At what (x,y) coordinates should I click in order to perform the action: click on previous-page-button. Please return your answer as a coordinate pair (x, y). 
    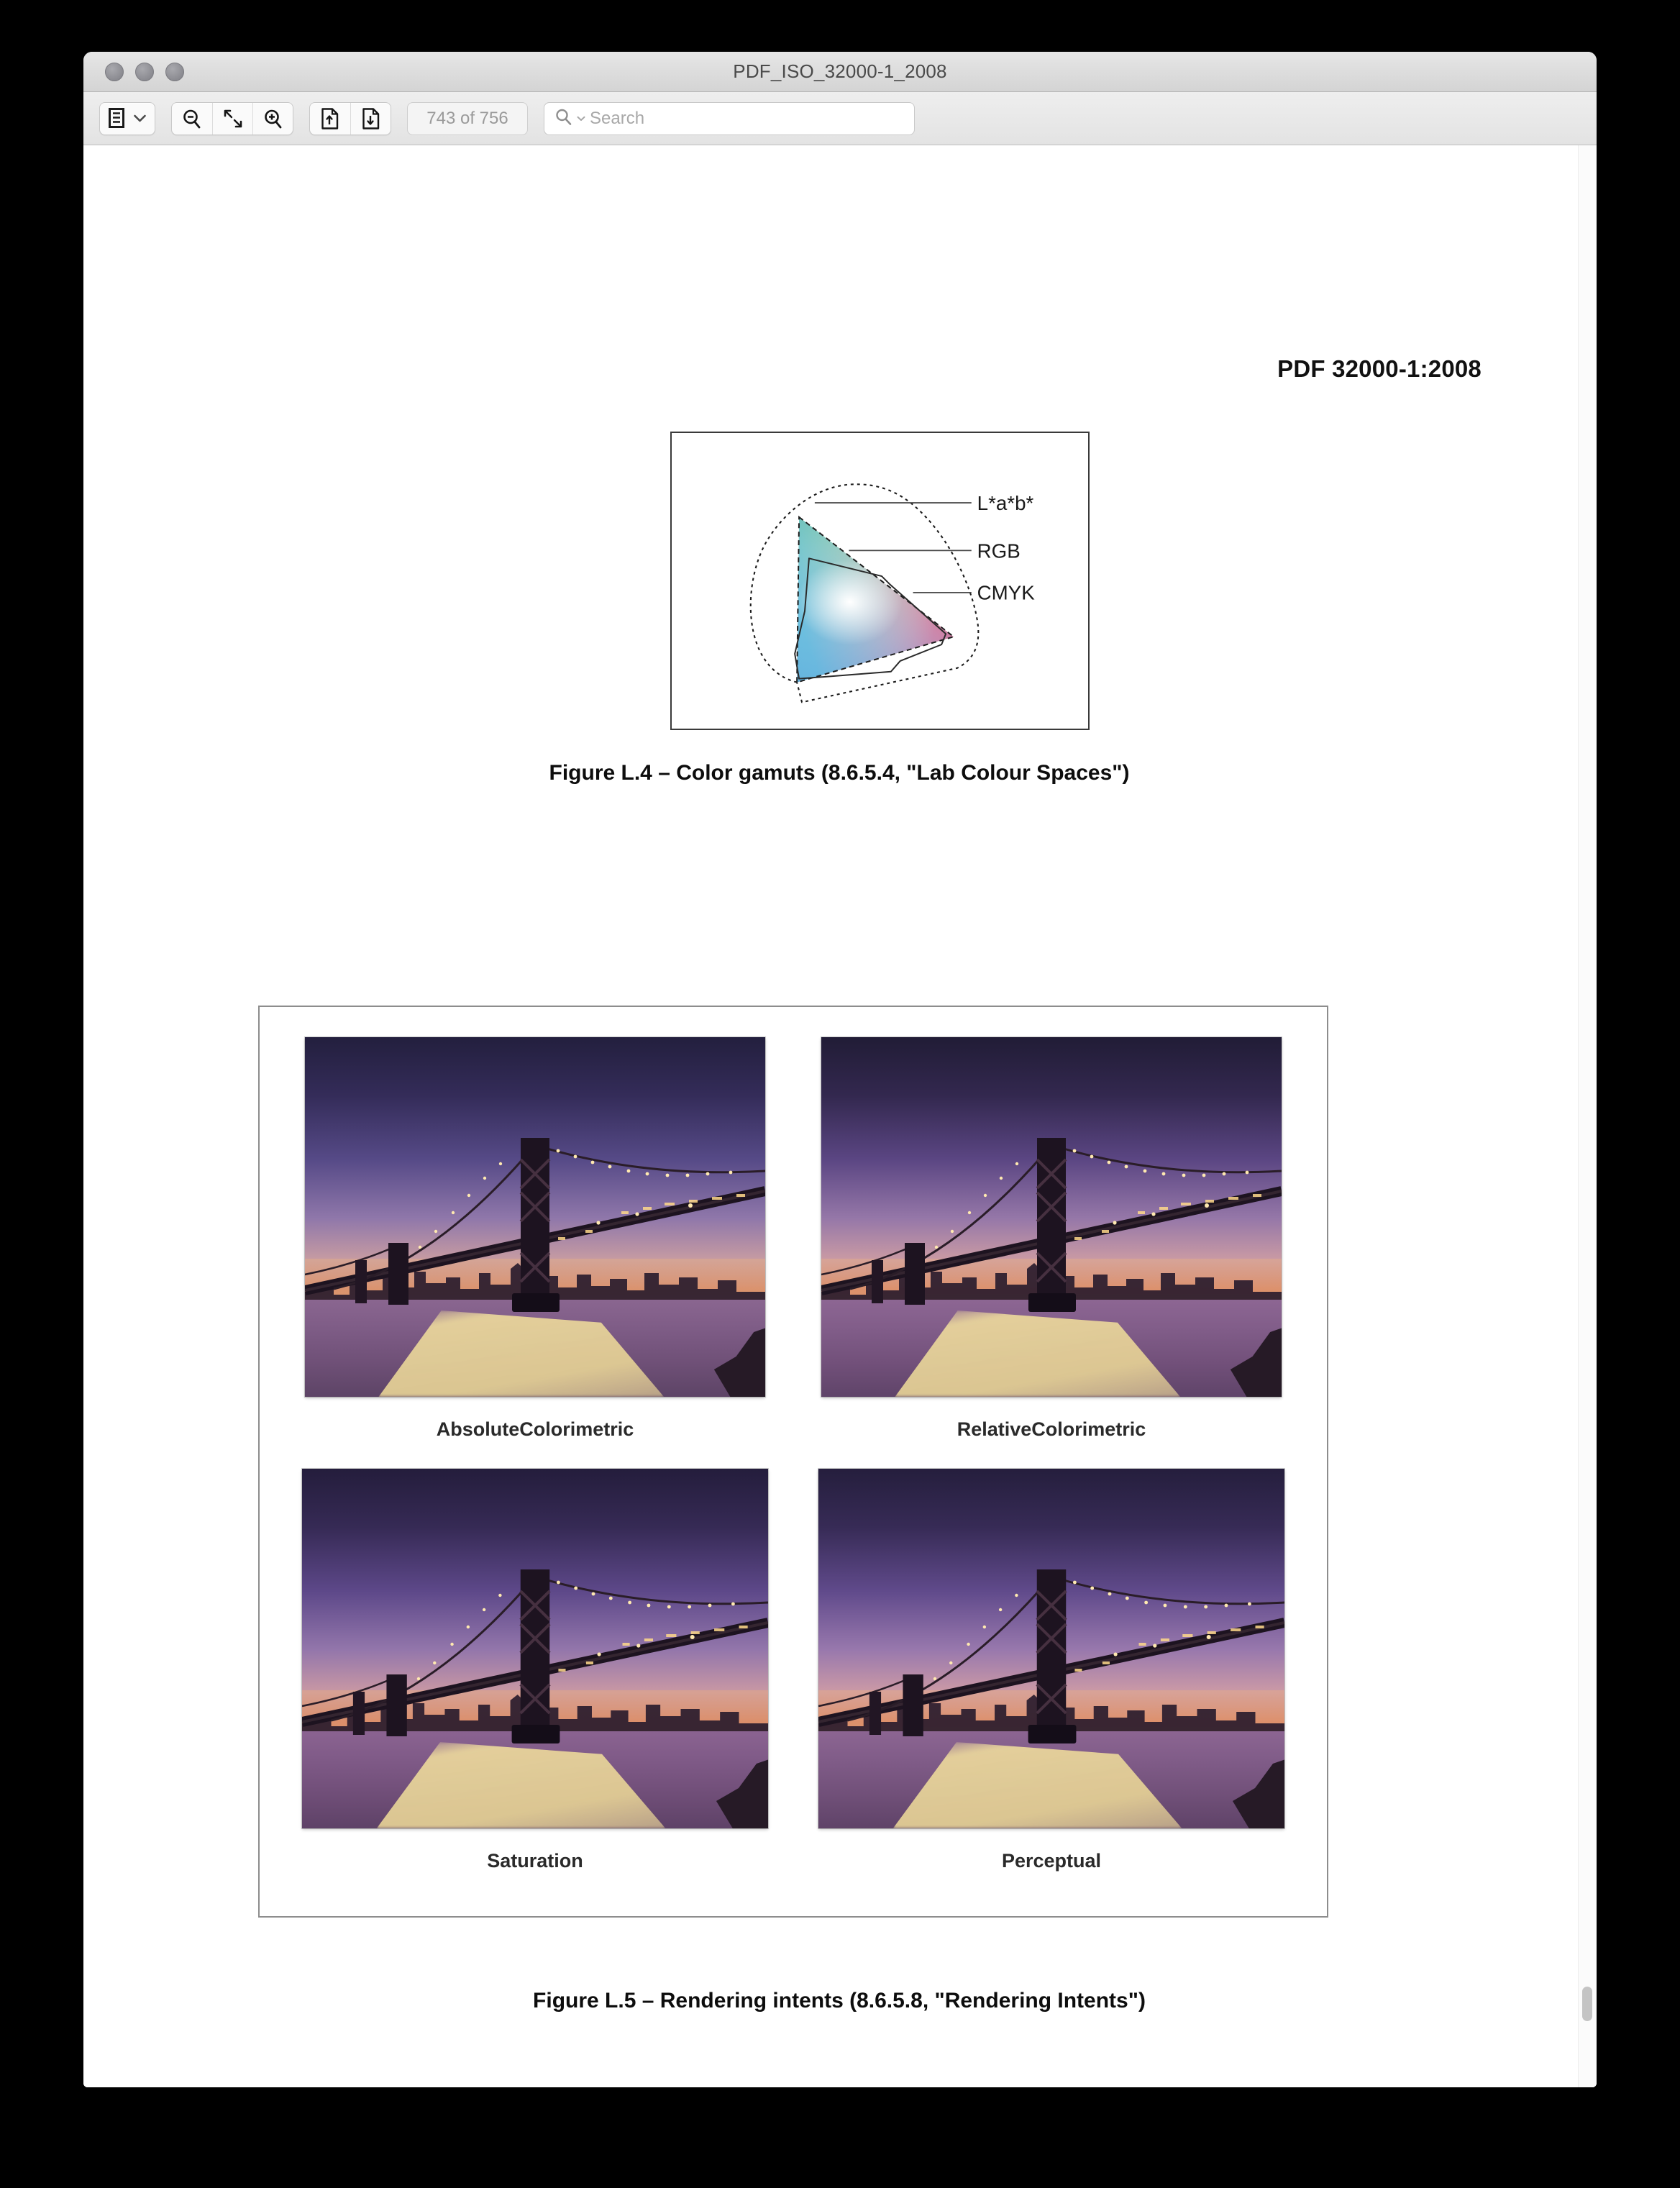
    Looking at the image, I should click on (330, 119).